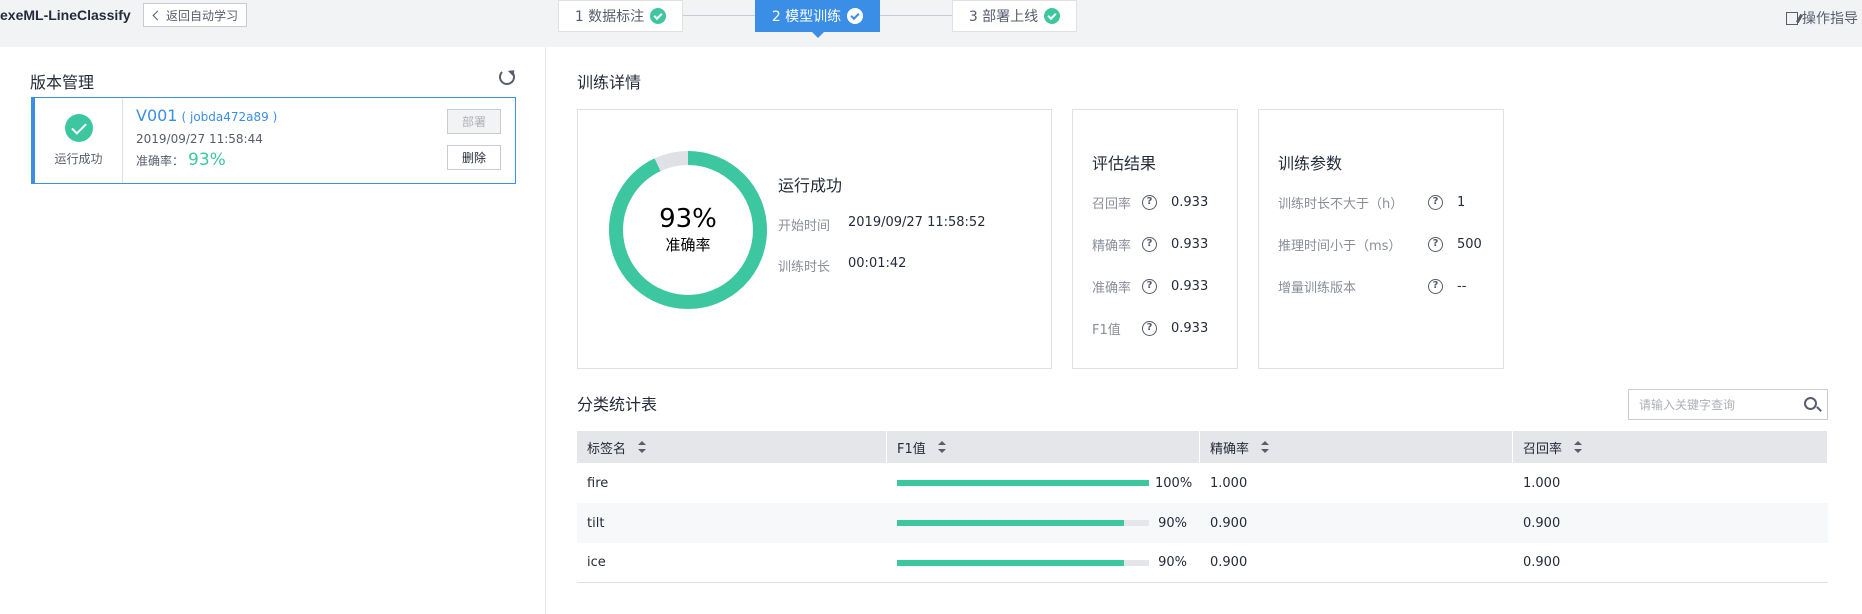  Describe the element at coordinates (1112, 246) in the screenshot. I see `metric-label: 精确率` at that location.